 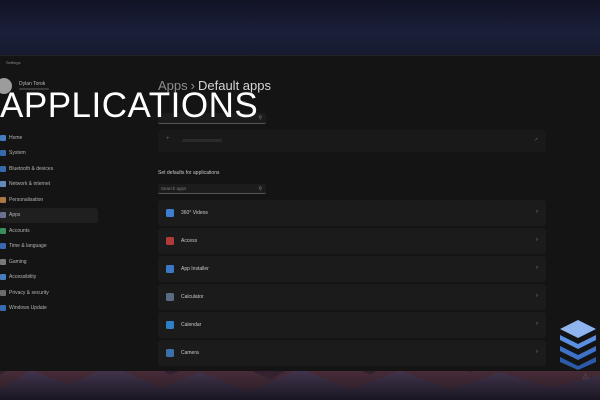 What do you see at coordinates (29, 292) in the screenshot?
I see `sidebar-item-label: Privacy & security` at bounding box center [29, 292].